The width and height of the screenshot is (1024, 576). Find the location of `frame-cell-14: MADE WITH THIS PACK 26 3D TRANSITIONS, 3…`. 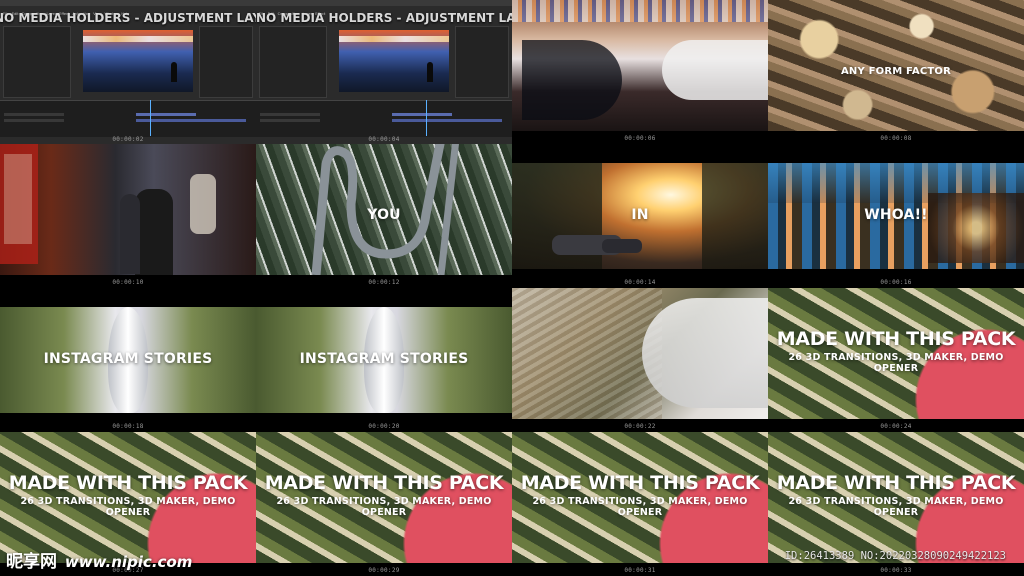

frame-cell-14: MADE WITH THIS PACK 26 3D TRANSITIONS, 3… is located at coordinates (384, 504).